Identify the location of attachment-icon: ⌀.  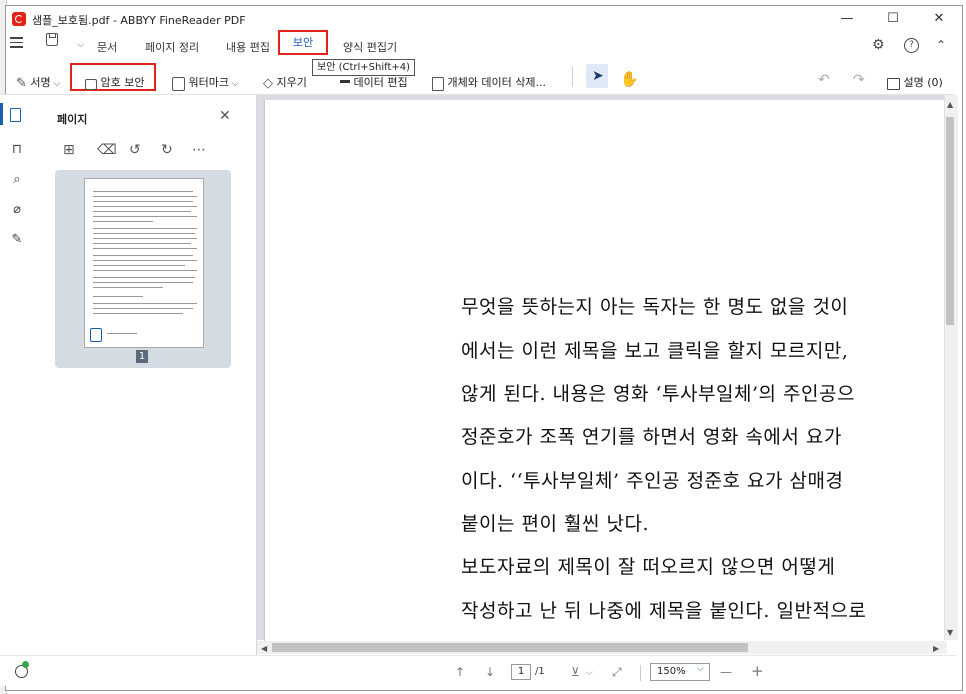
(17, 210).